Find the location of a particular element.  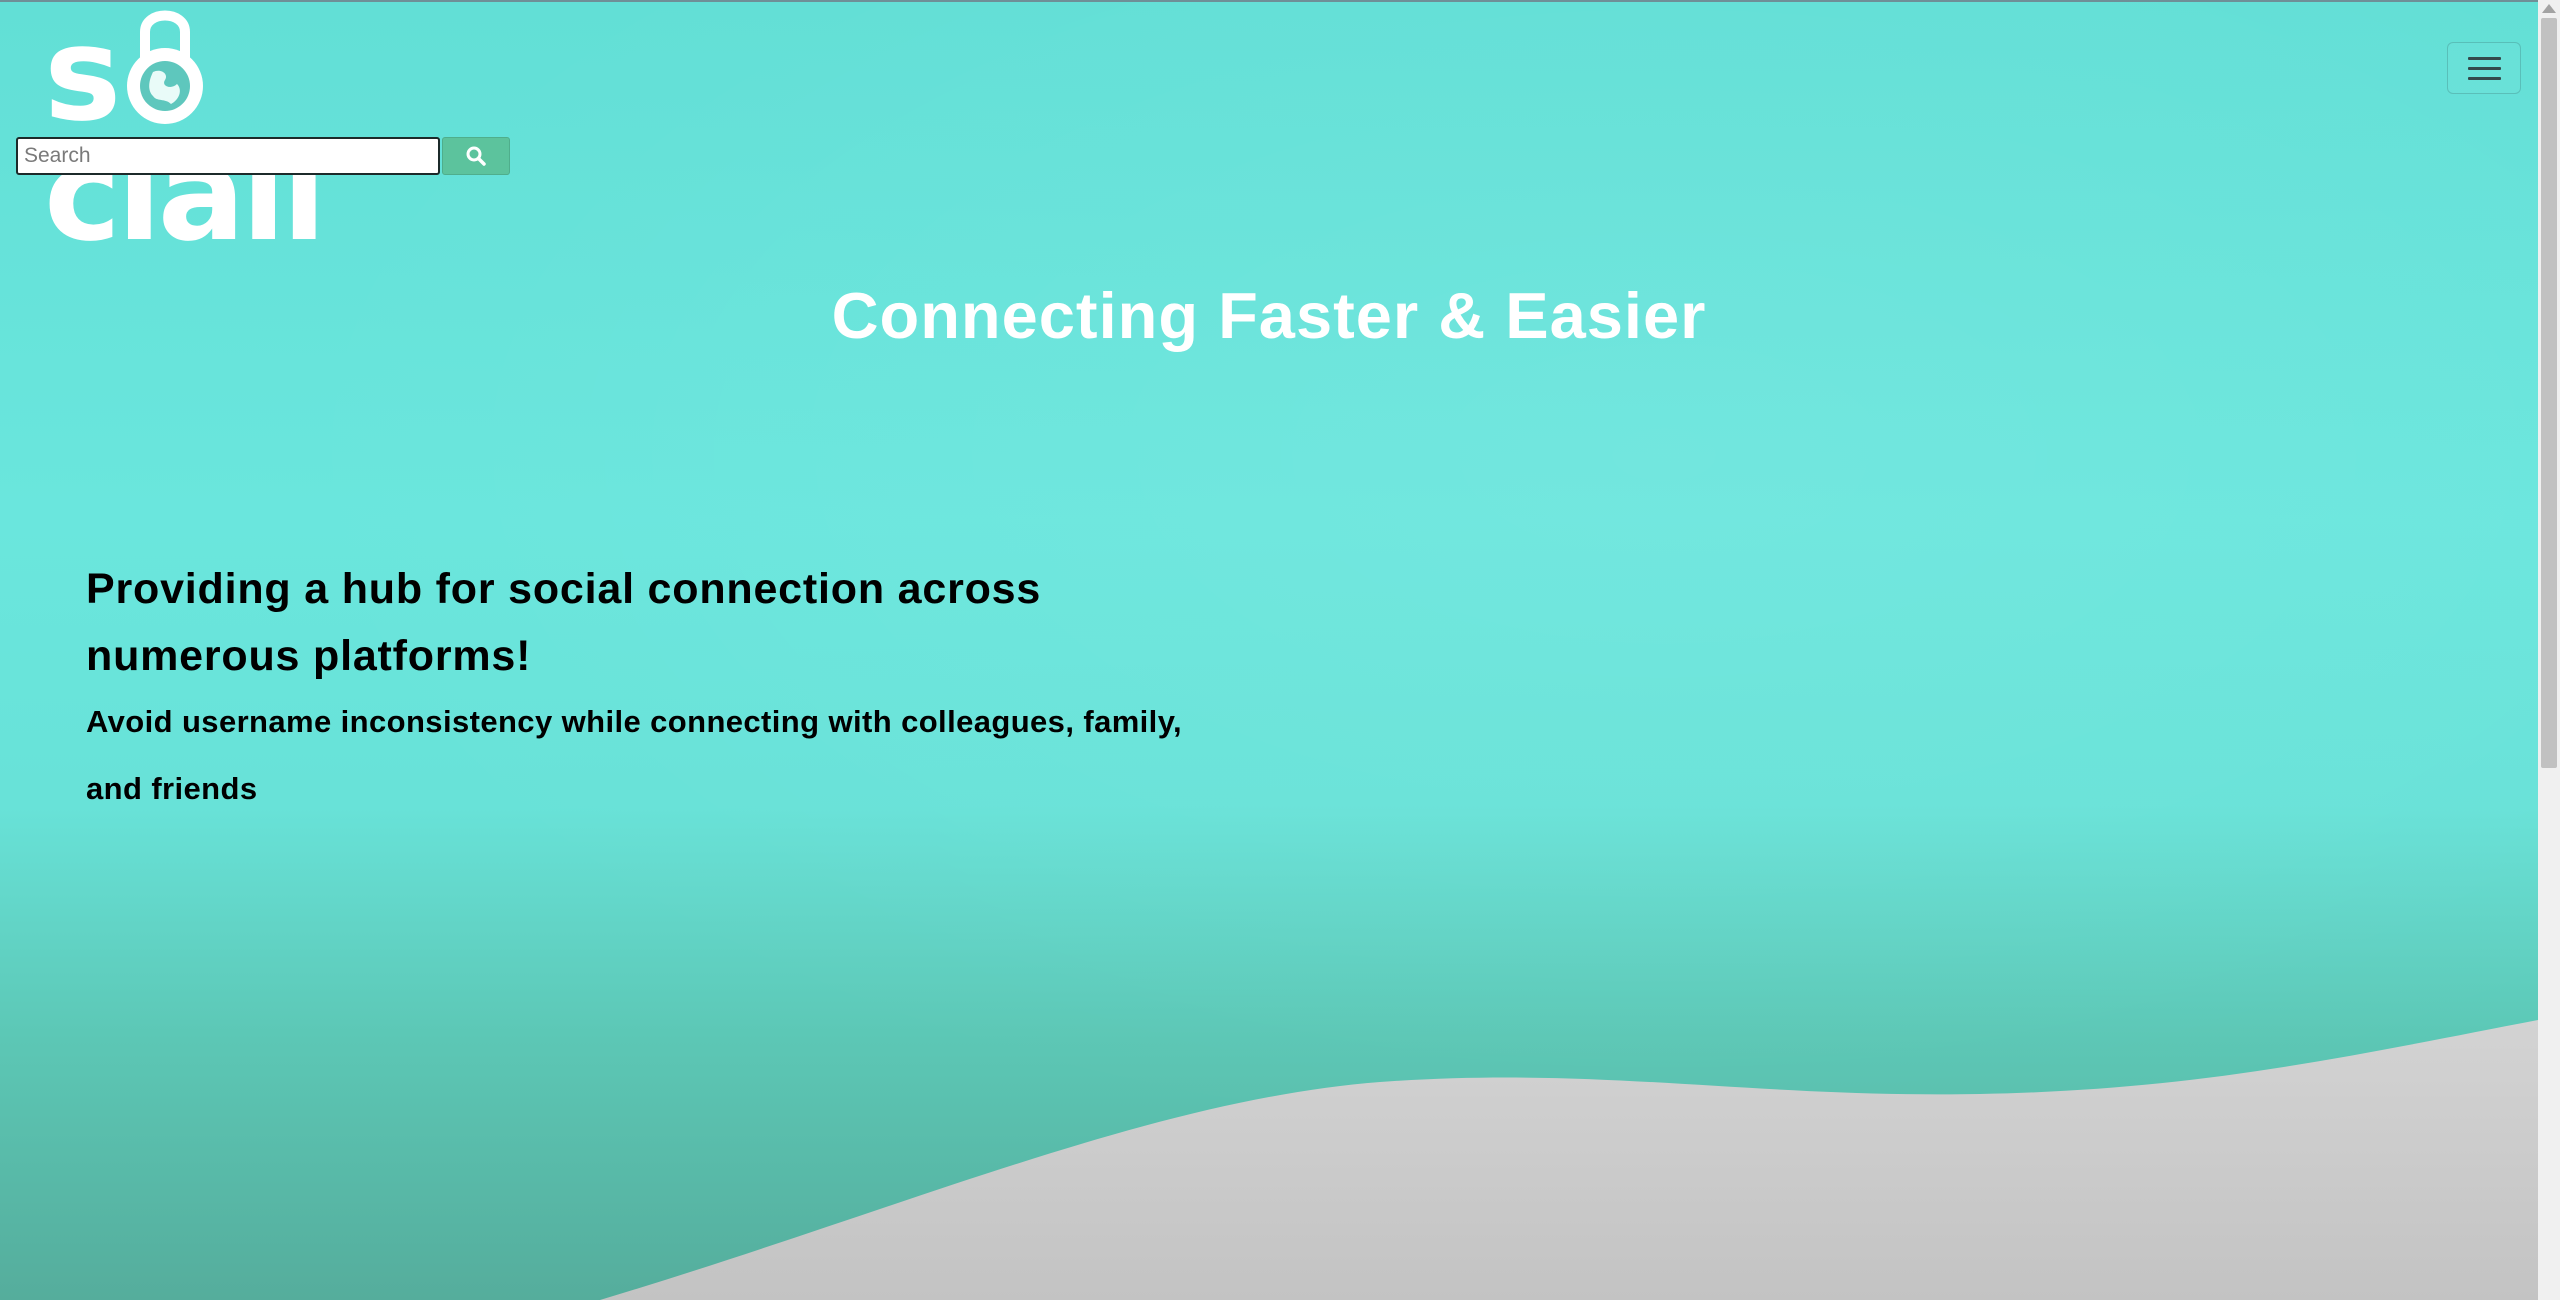

search-button is located at coordinates (476, 156).